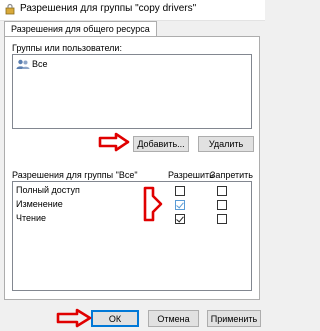 The image size is (320, 331). Describe the element at coordinates (234, 318) in the screenshot. I see `apply-button: Применить` at that location.